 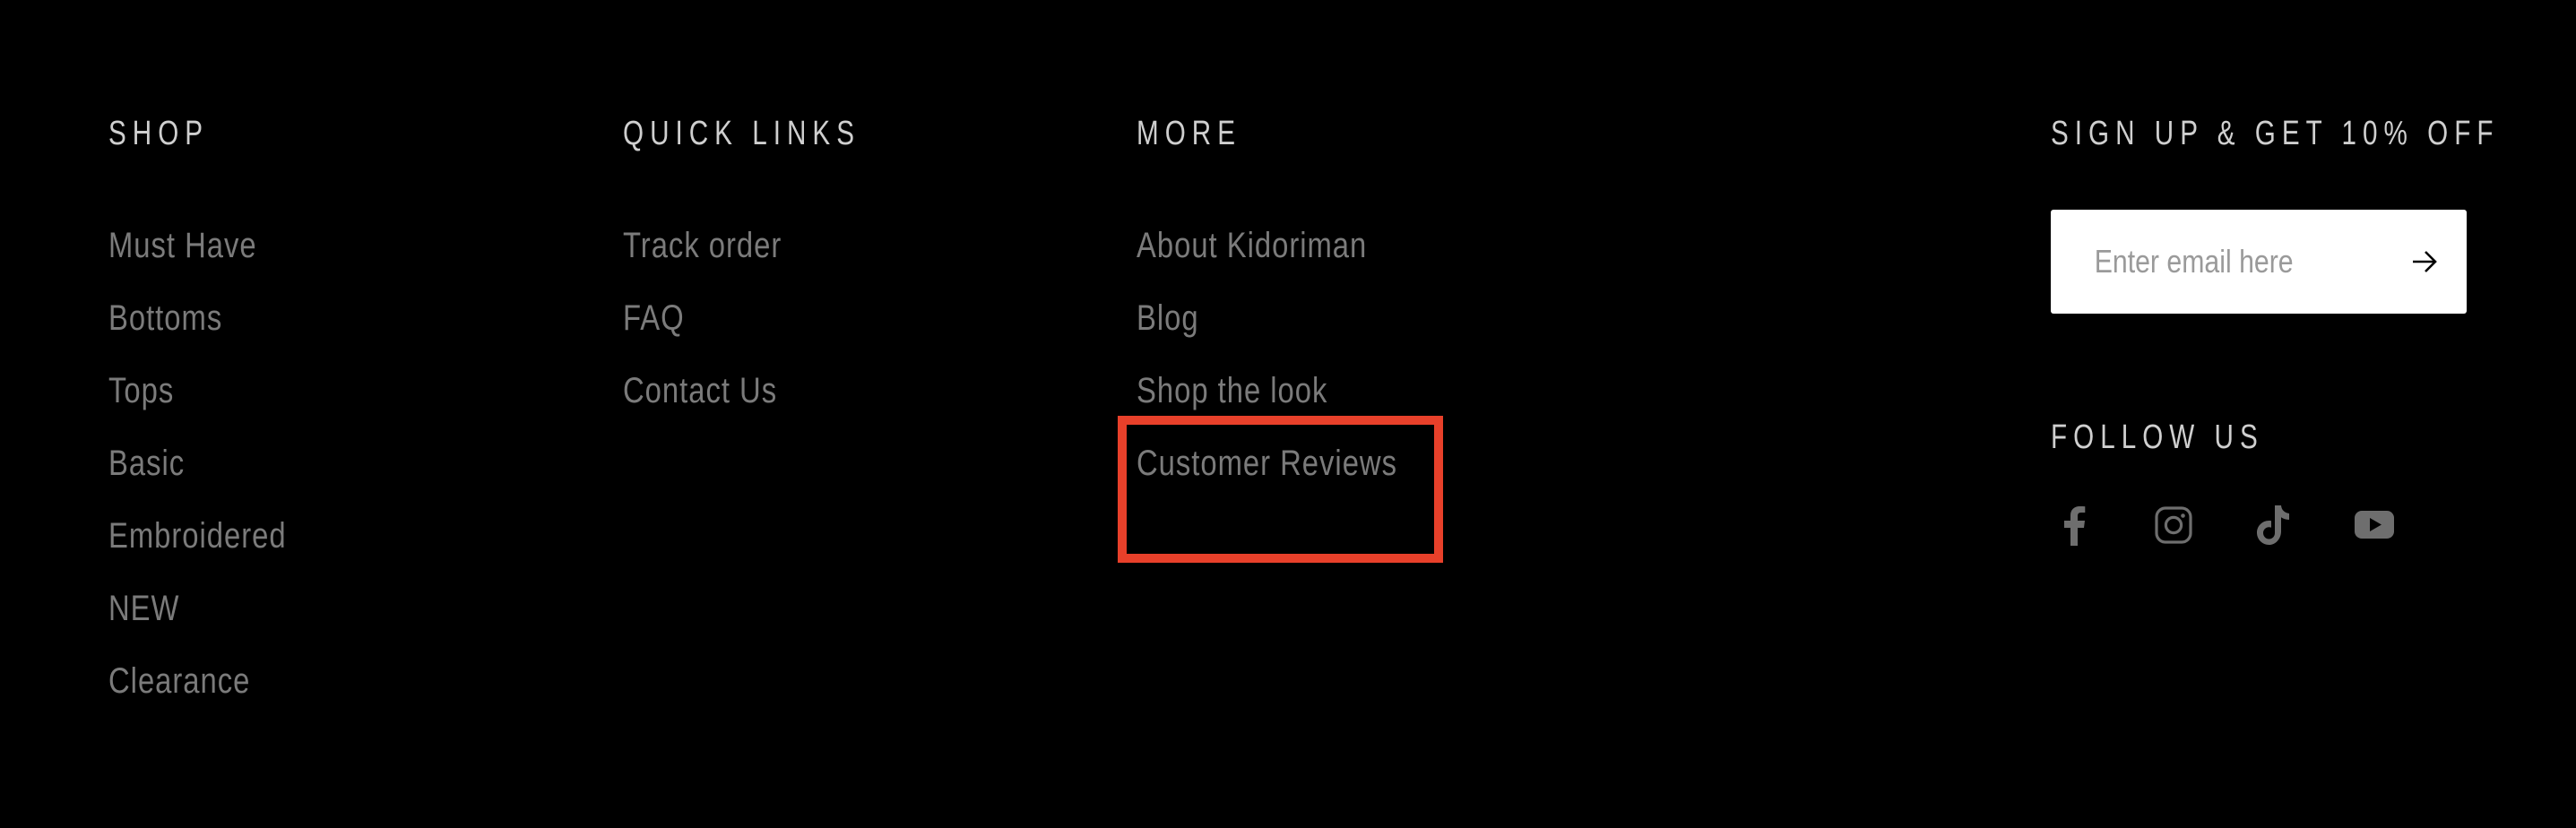 I want to click on link-blog: Blog, so click(x=1168, y=318).